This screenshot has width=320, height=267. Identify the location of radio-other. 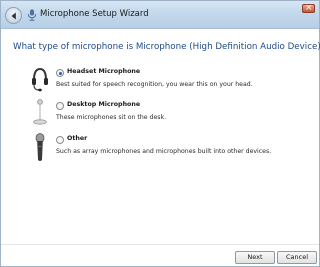
(60, 140).